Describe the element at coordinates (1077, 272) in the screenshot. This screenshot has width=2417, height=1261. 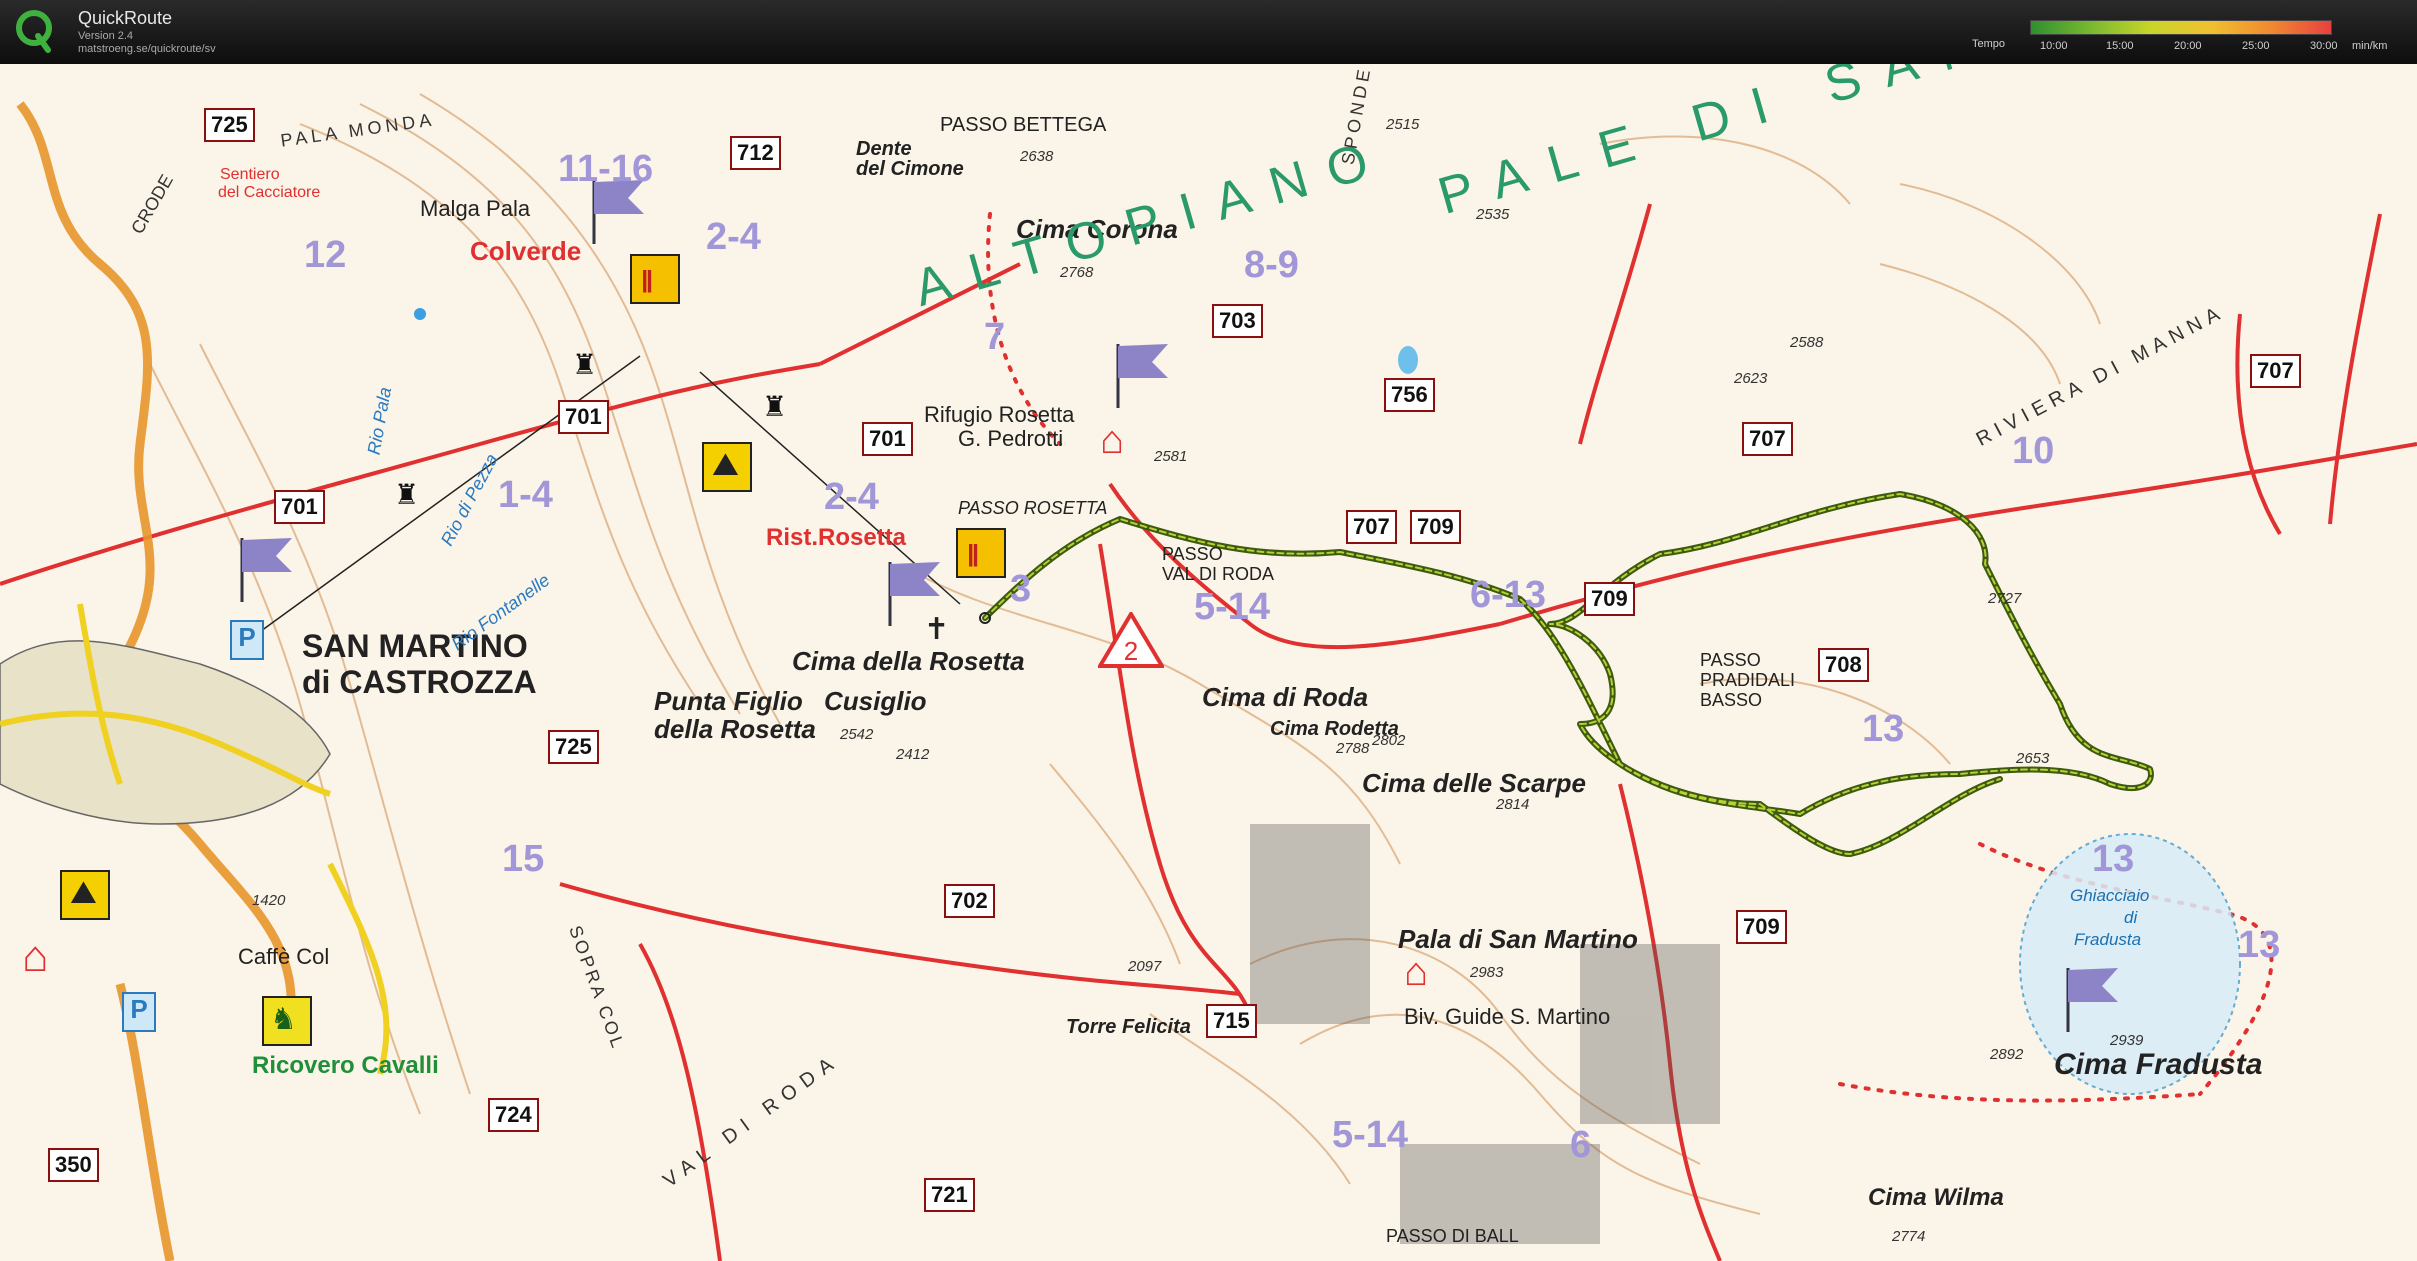
I see `elevation-label: 2768` at that location.